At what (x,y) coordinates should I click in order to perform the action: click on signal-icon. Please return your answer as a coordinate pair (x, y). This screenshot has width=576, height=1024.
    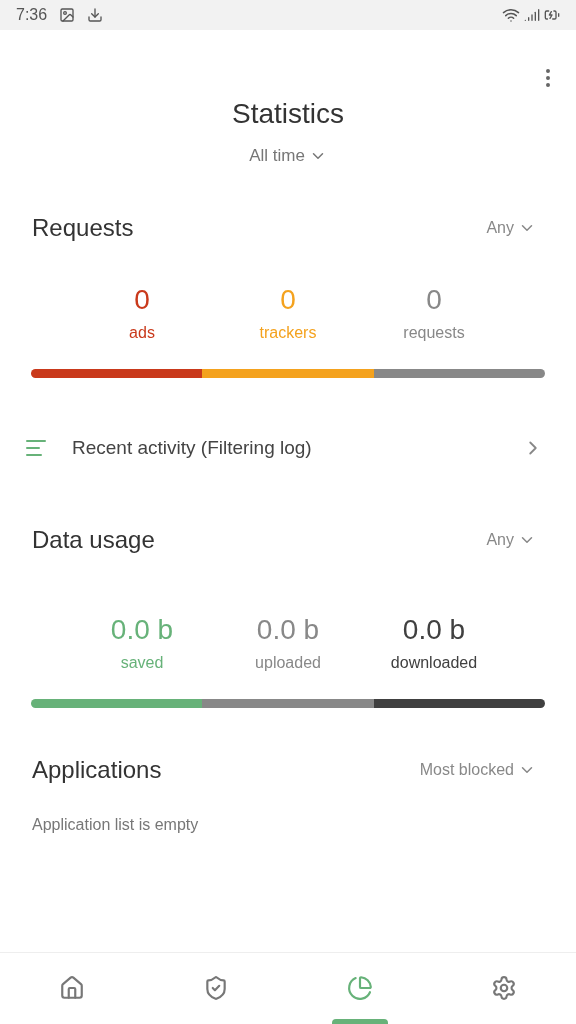
    Looking at the image, I should click on (532, 15).